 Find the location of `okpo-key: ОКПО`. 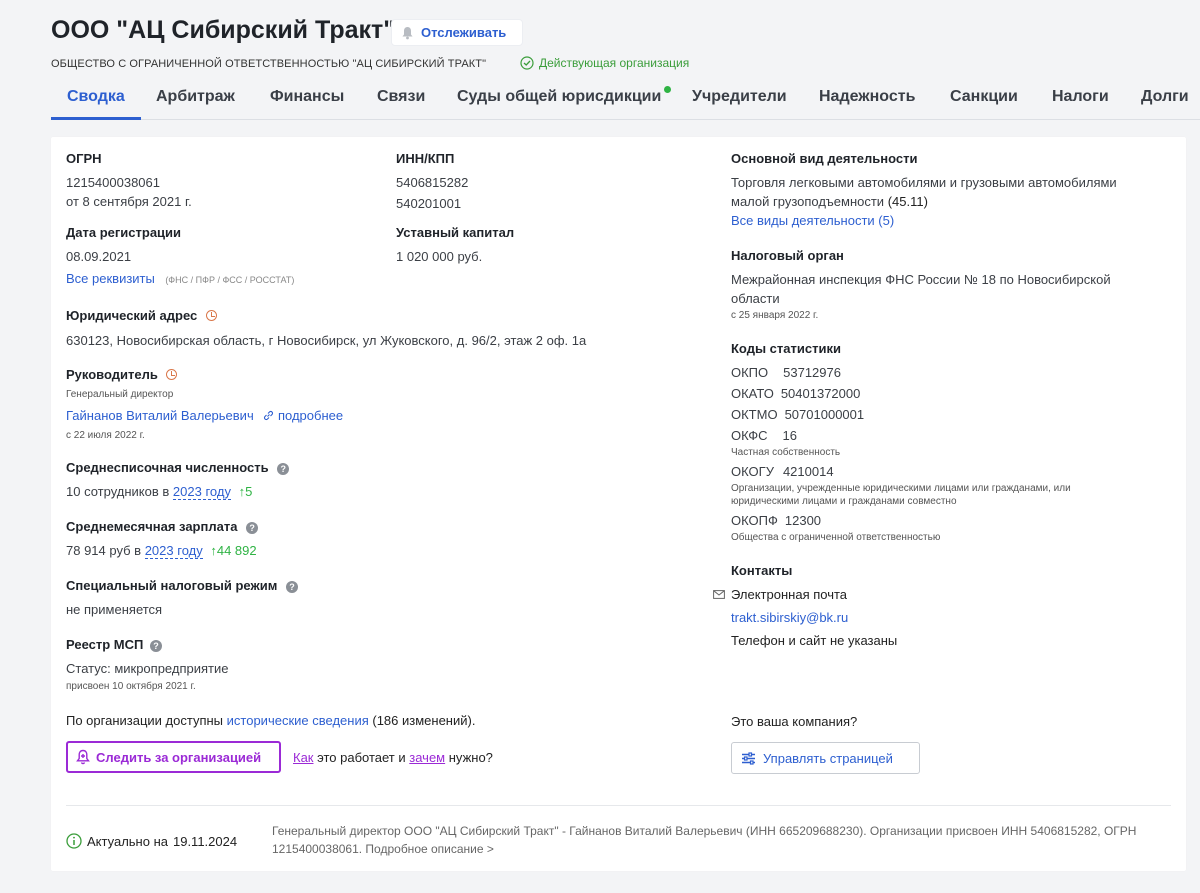

okpo-key: ОКПО is located at coordinates (750, 372).